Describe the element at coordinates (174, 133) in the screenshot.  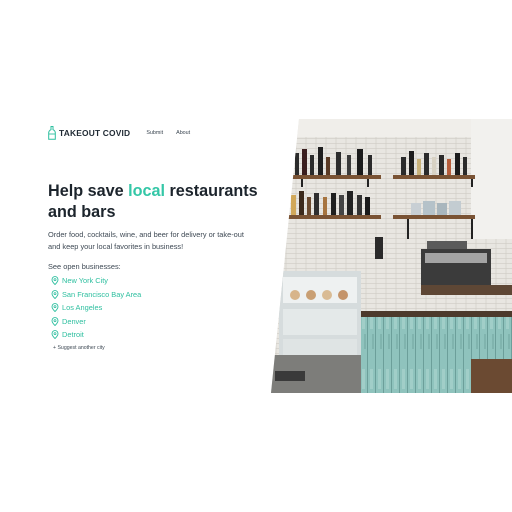
I see `top-nav: Submit About` at that location.